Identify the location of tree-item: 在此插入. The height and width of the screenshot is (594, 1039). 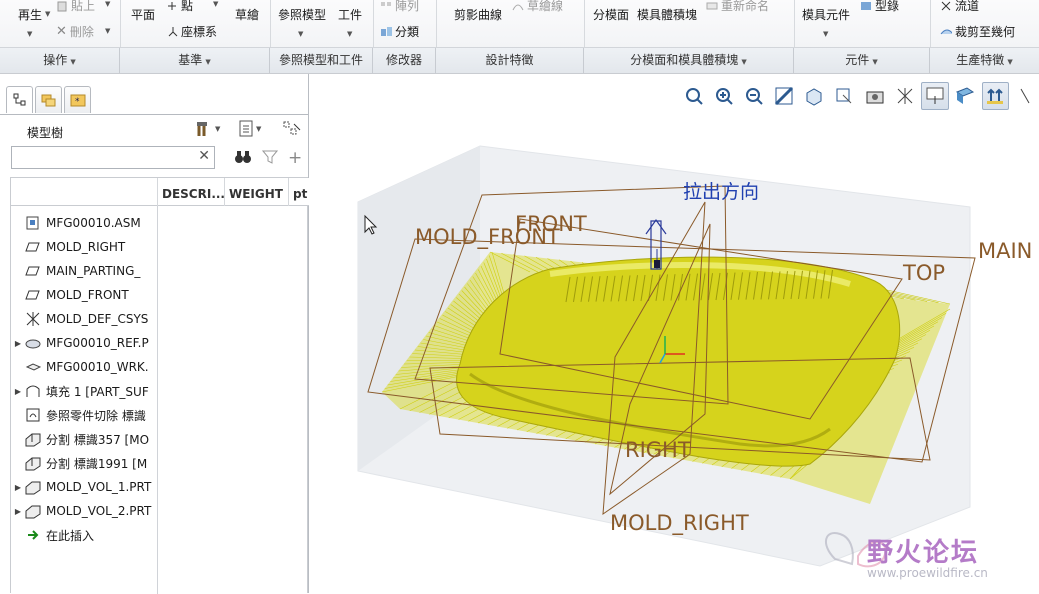
(84, 535).